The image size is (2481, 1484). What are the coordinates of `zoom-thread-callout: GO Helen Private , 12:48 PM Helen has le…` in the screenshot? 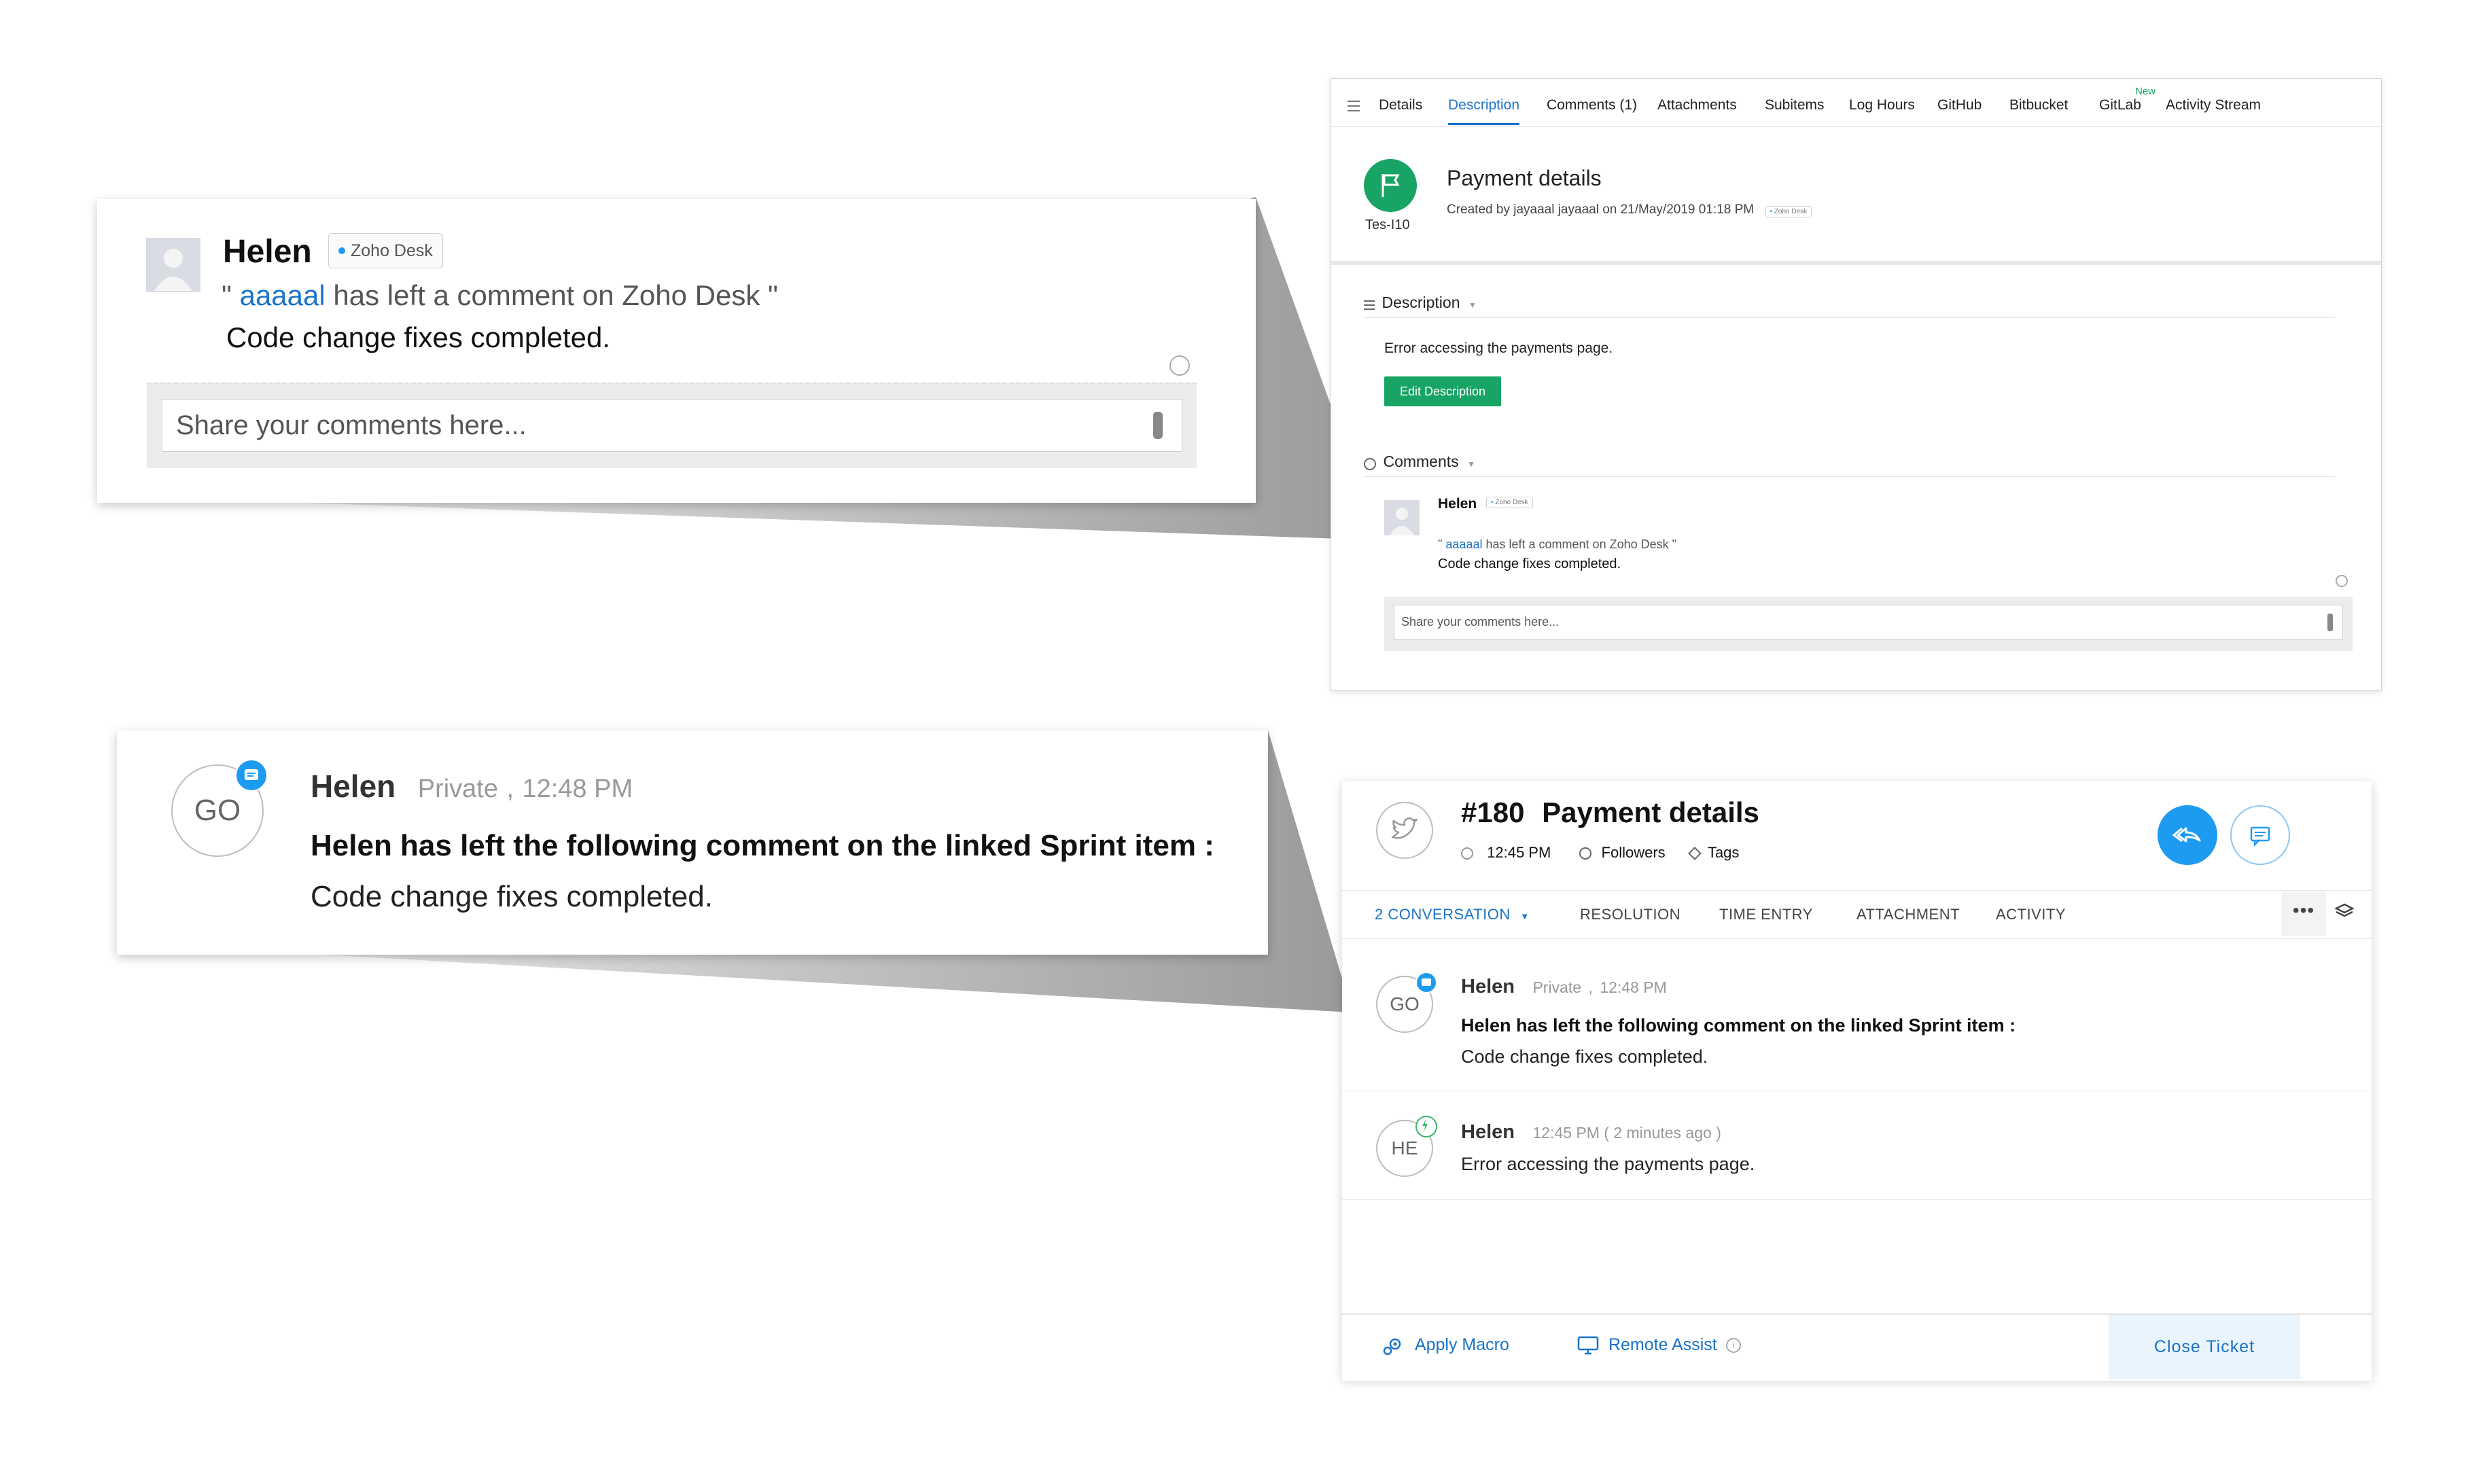 It's located at (692, 842).